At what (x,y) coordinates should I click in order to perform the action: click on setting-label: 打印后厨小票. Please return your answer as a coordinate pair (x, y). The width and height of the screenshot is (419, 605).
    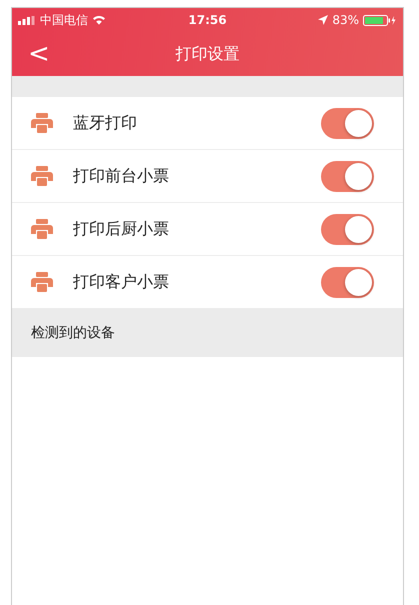
    Looking at the image, I should click on (121, 229).